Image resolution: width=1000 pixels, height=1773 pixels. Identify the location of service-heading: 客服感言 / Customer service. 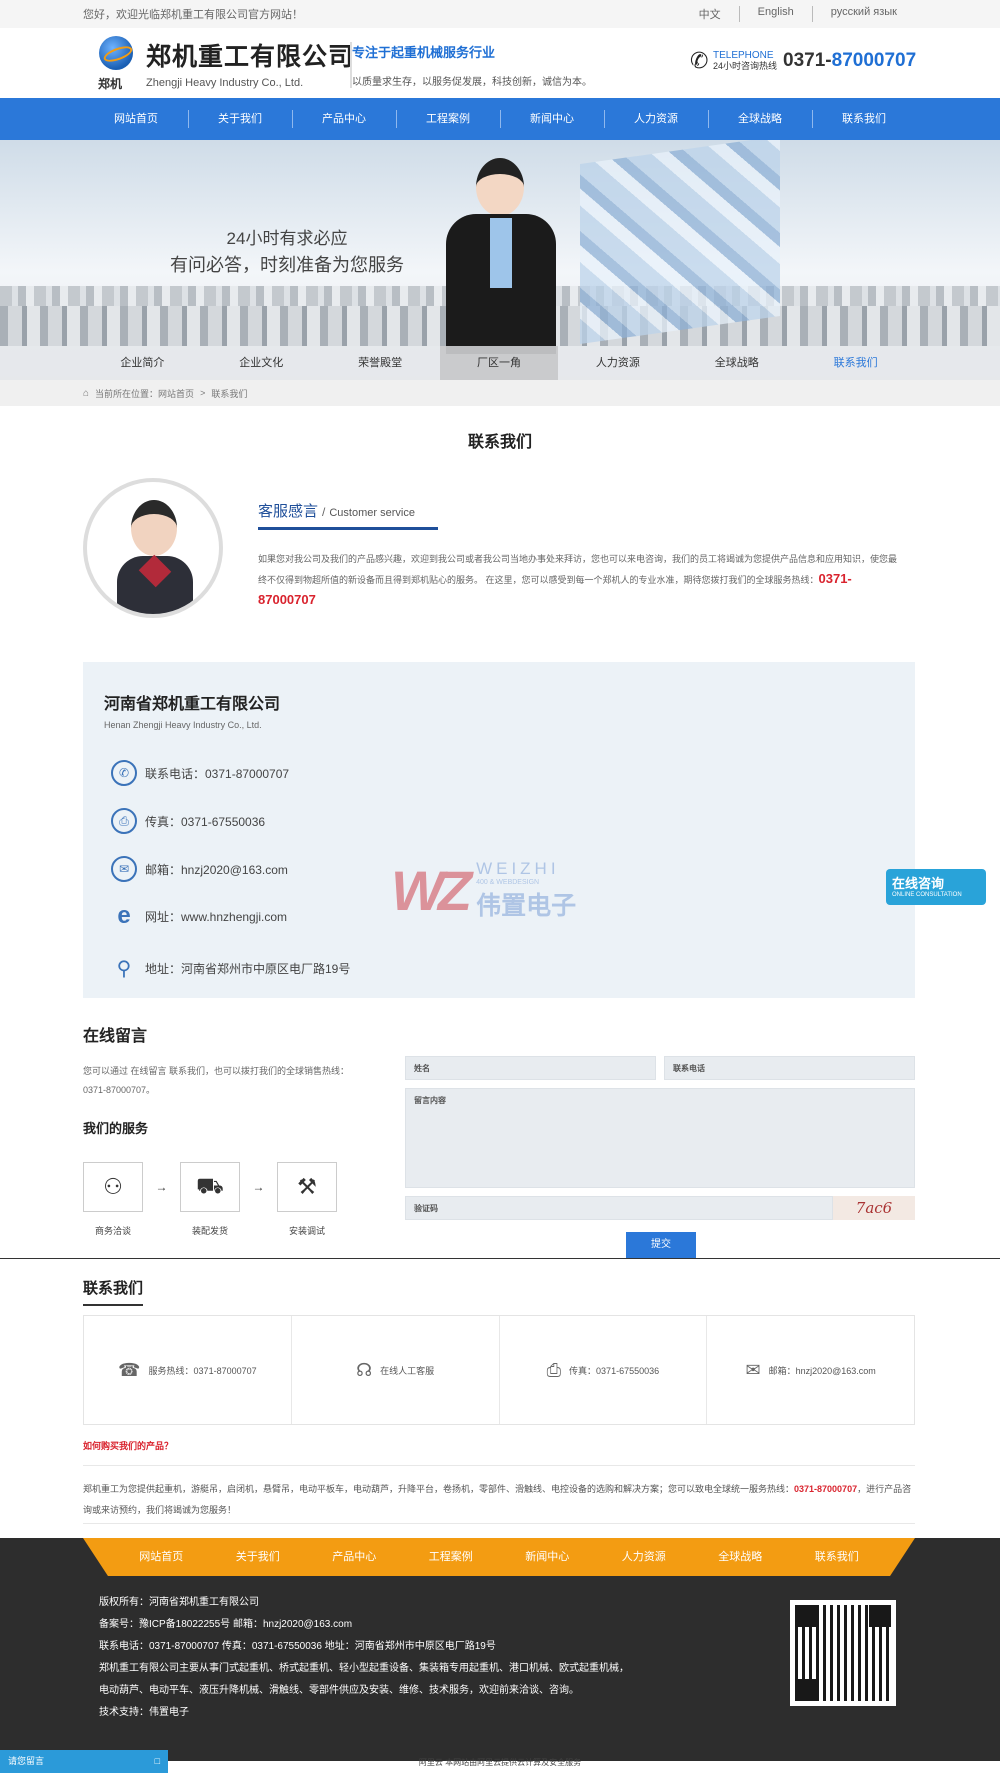
(348, 515).